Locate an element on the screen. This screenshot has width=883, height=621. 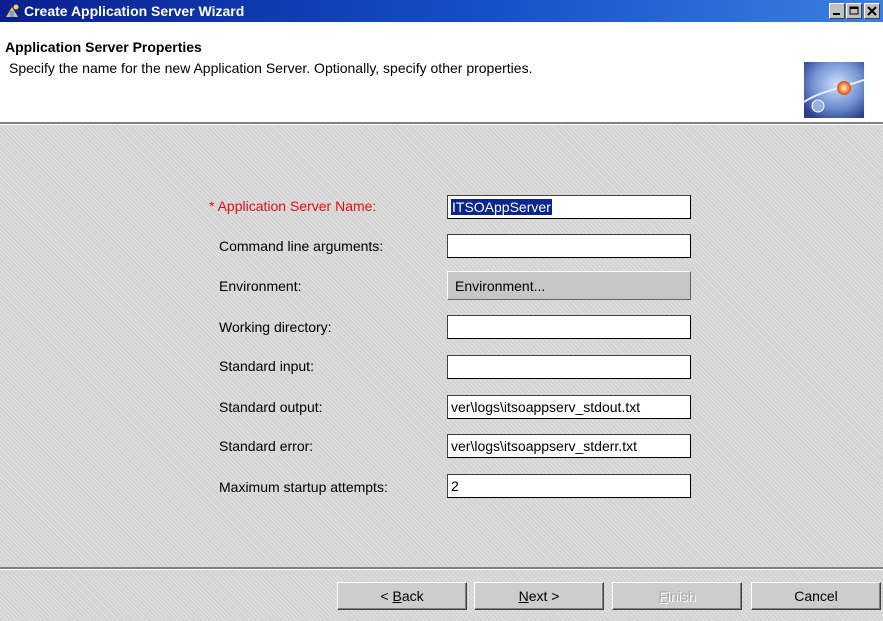
close-button is located at coordinates (872, 11).